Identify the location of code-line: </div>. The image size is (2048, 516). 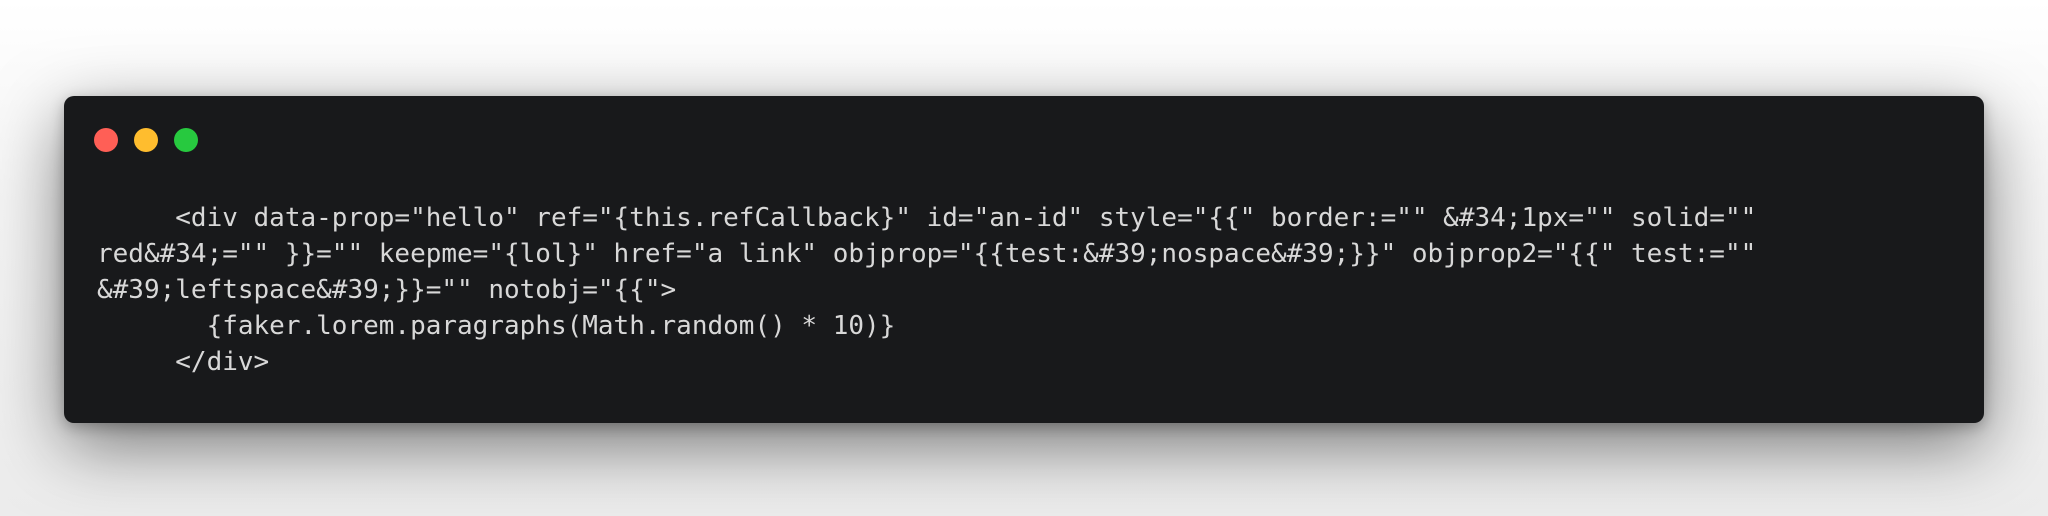
(183, 362).